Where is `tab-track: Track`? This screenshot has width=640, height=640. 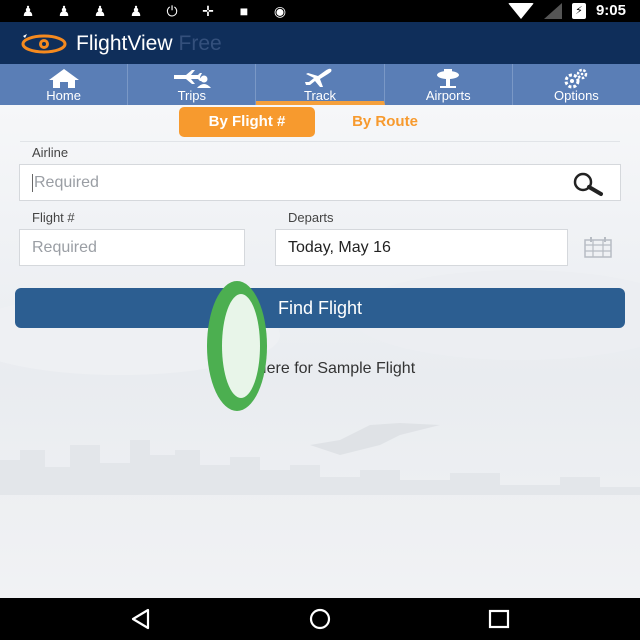
tab-track: Track is located at coordinates (320, 84).